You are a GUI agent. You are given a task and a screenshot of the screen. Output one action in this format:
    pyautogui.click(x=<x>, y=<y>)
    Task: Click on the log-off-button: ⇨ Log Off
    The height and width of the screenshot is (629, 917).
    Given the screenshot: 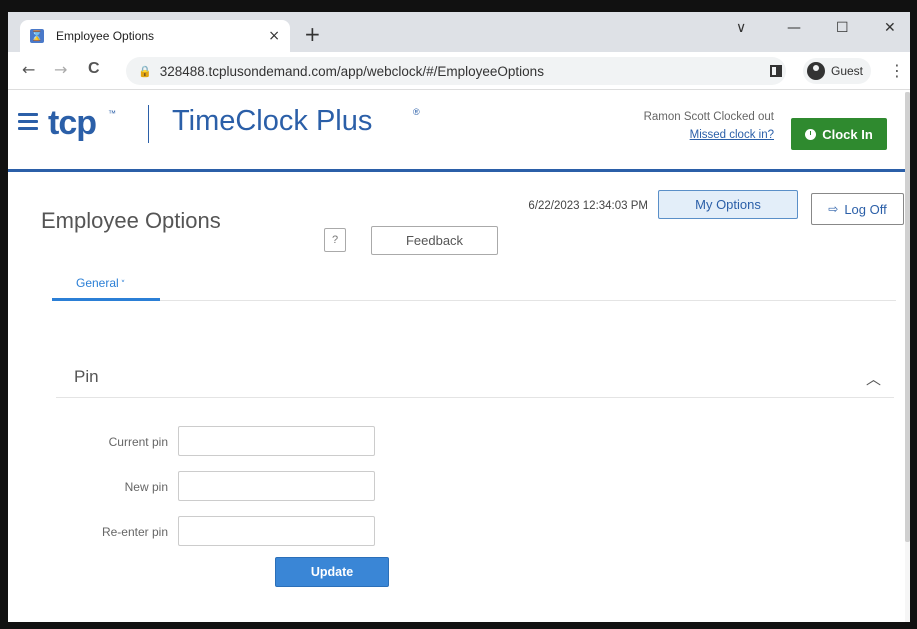 What is the action you would take?
    pyautogui.click(x=857, y=209)
    